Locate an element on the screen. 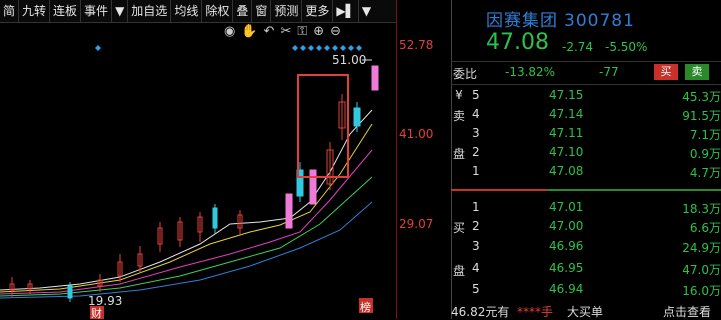 The width and height of the screenshot is (721, 320). bid-volume: 24.9万 is located at coordinates (701, 248).